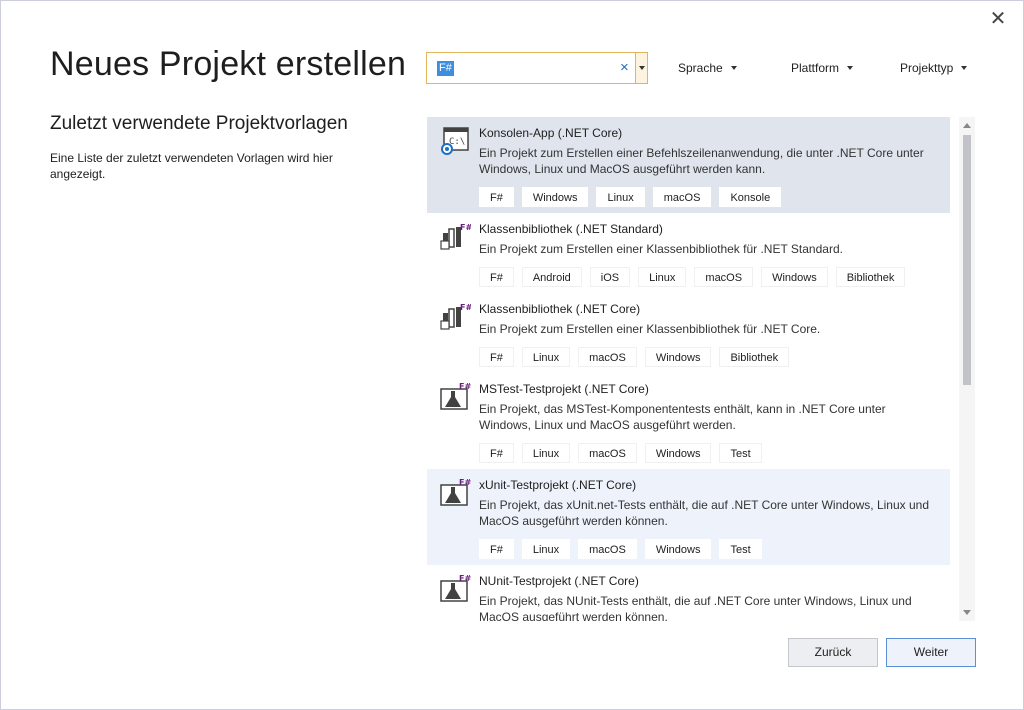  Describe the element at coordinates (445, 68) in the screenshot. I see `search-input-value: F#` at that location.